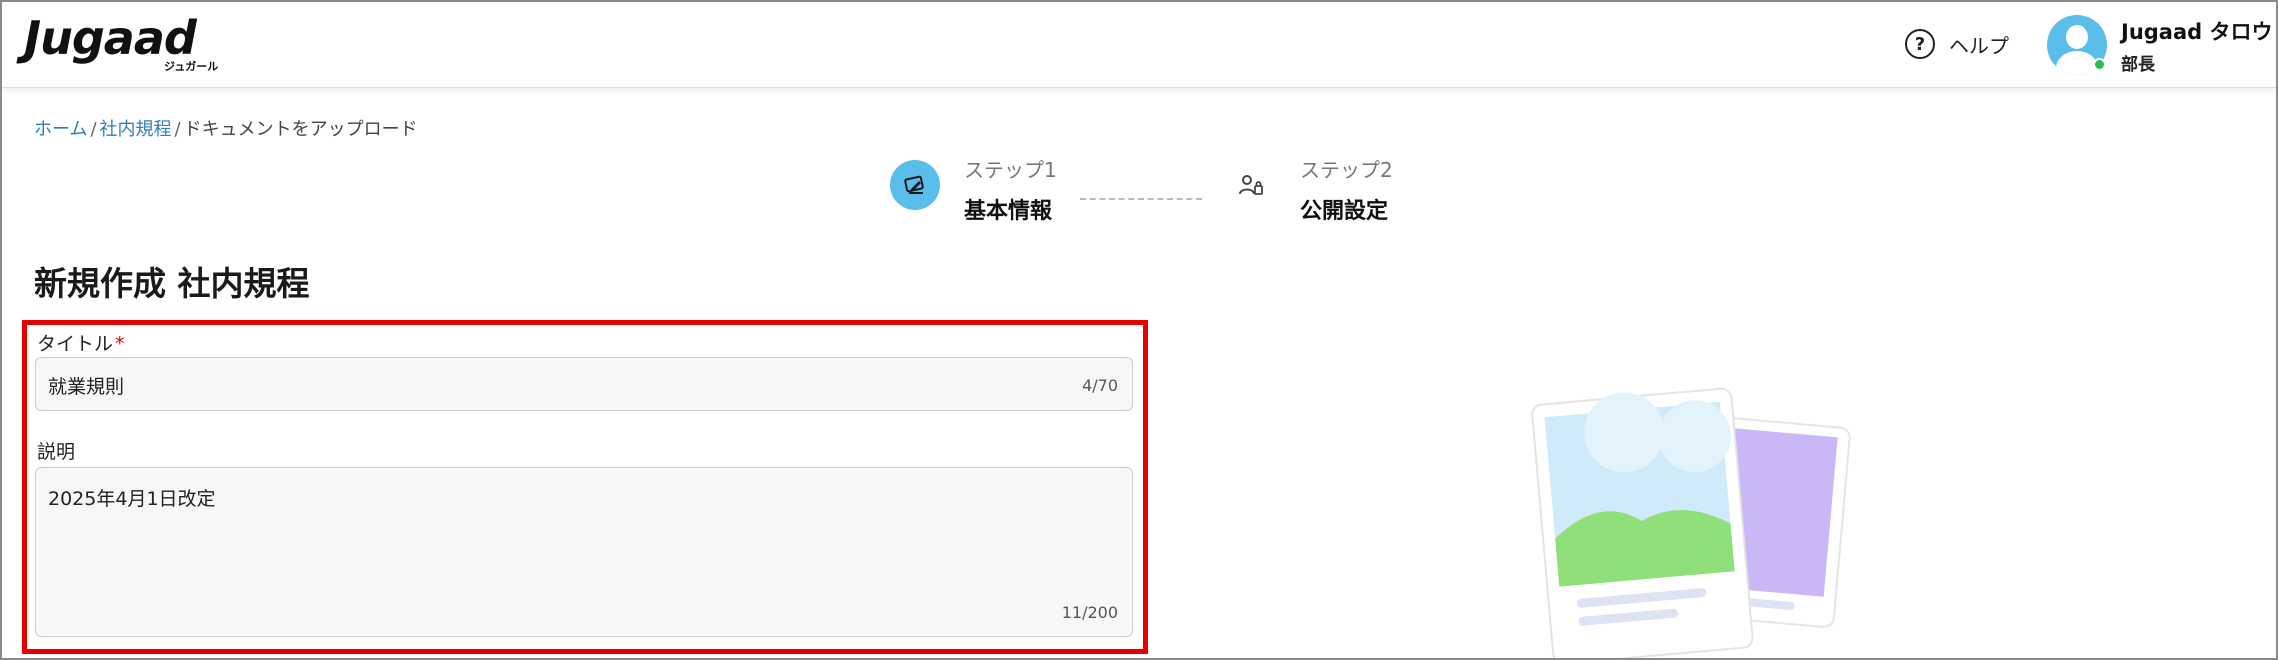 The height and width of the screenshot is (660, 2278). What do you see at coordinates (1692, 520) in the screenshot?
I see `upload-illustration` at bounding box center [1692, 520].